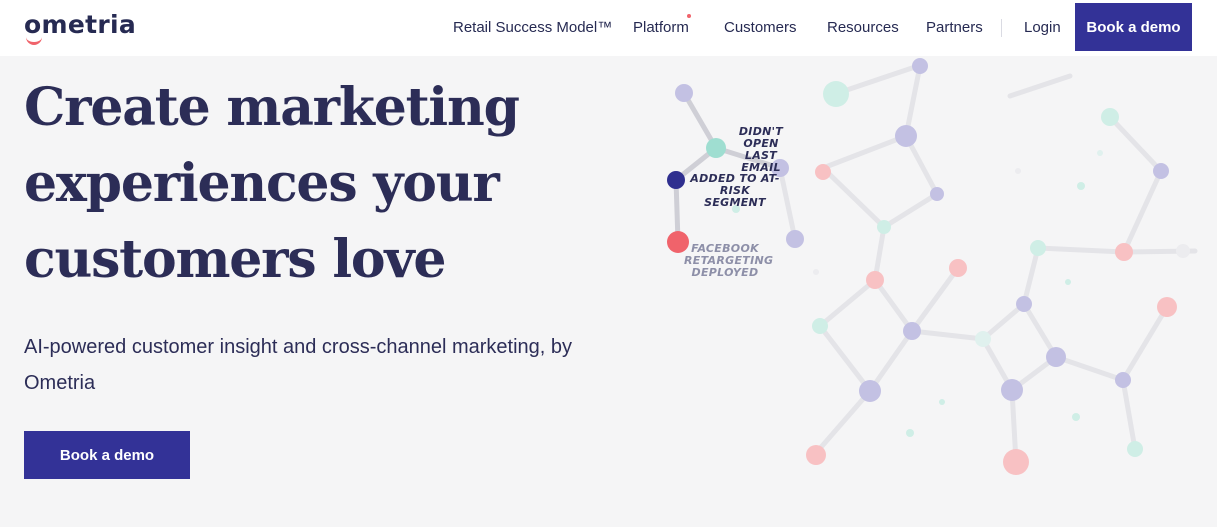 Image resolution: width=1217 pixels, height=527 pixels. What do you see at coordinates (1042, 27) in the screenshot?
I see `nav-login: Login` at bounding box center [1042, 27].